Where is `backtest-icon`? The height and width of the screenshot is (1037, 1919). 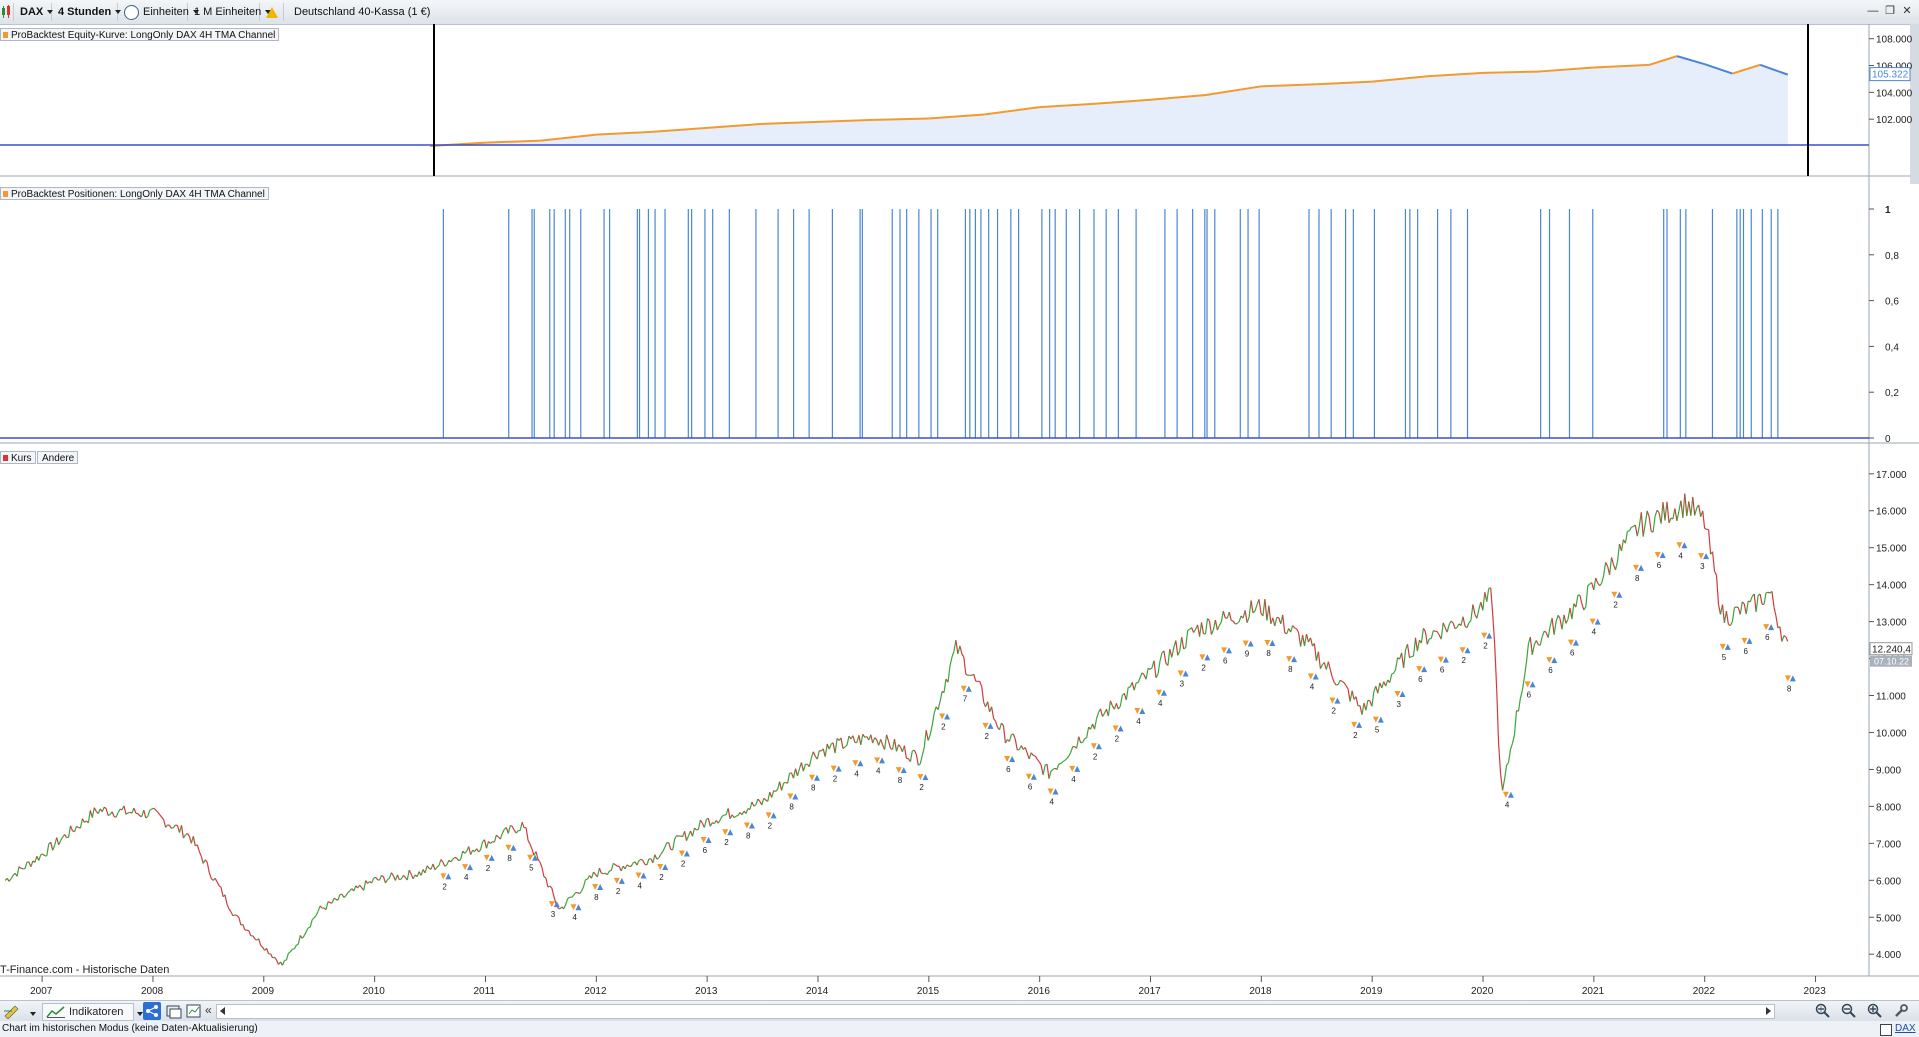 backtest-icon is located at coordinates (194, 1011).